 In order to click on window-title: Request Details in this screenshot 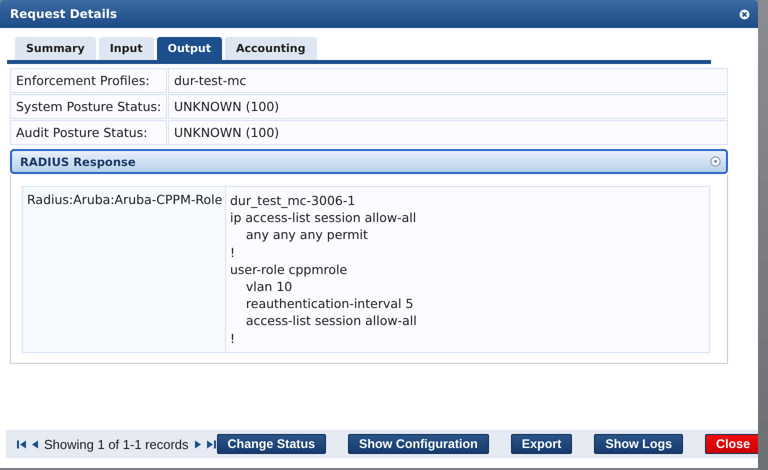, I will do `click(64, 14)`.